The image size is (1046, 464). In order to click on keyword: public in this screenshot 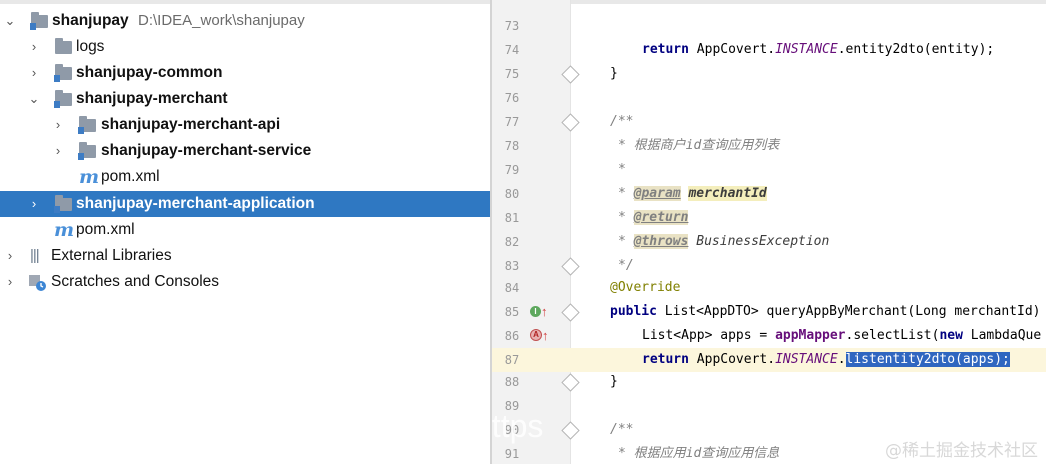, I will do `click(633, 311)`.